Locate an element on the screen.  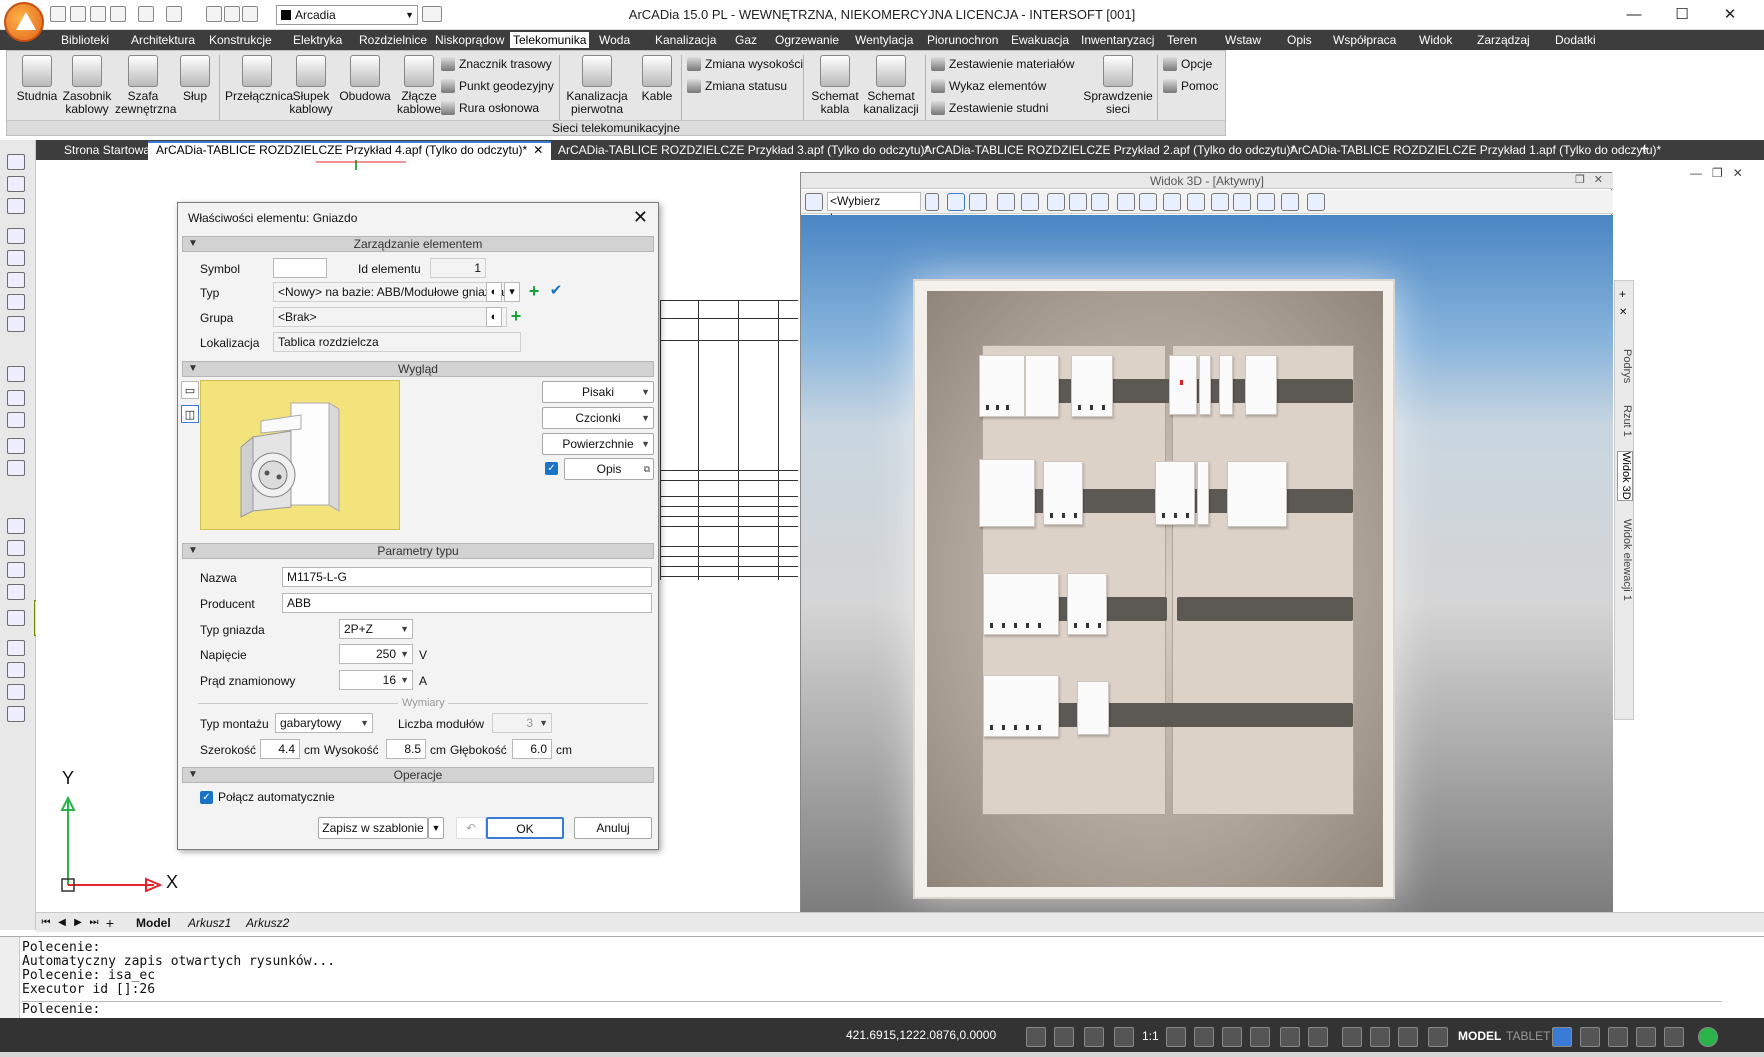
width-input: 4.4 is located at coordinates (280, 749).